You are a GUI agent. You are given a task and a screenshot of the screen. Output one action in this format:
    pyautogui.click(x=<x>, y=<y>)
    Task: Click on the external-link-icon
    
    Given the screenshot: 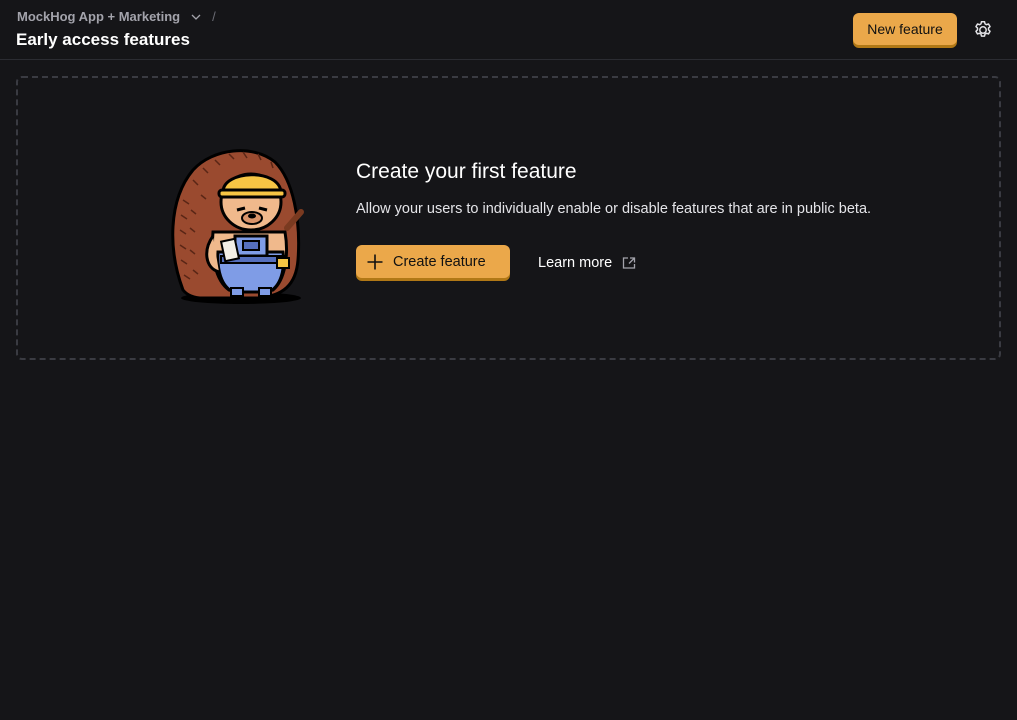 What is the action you would take?
    pyautogui.click(x=629, y=263)
    